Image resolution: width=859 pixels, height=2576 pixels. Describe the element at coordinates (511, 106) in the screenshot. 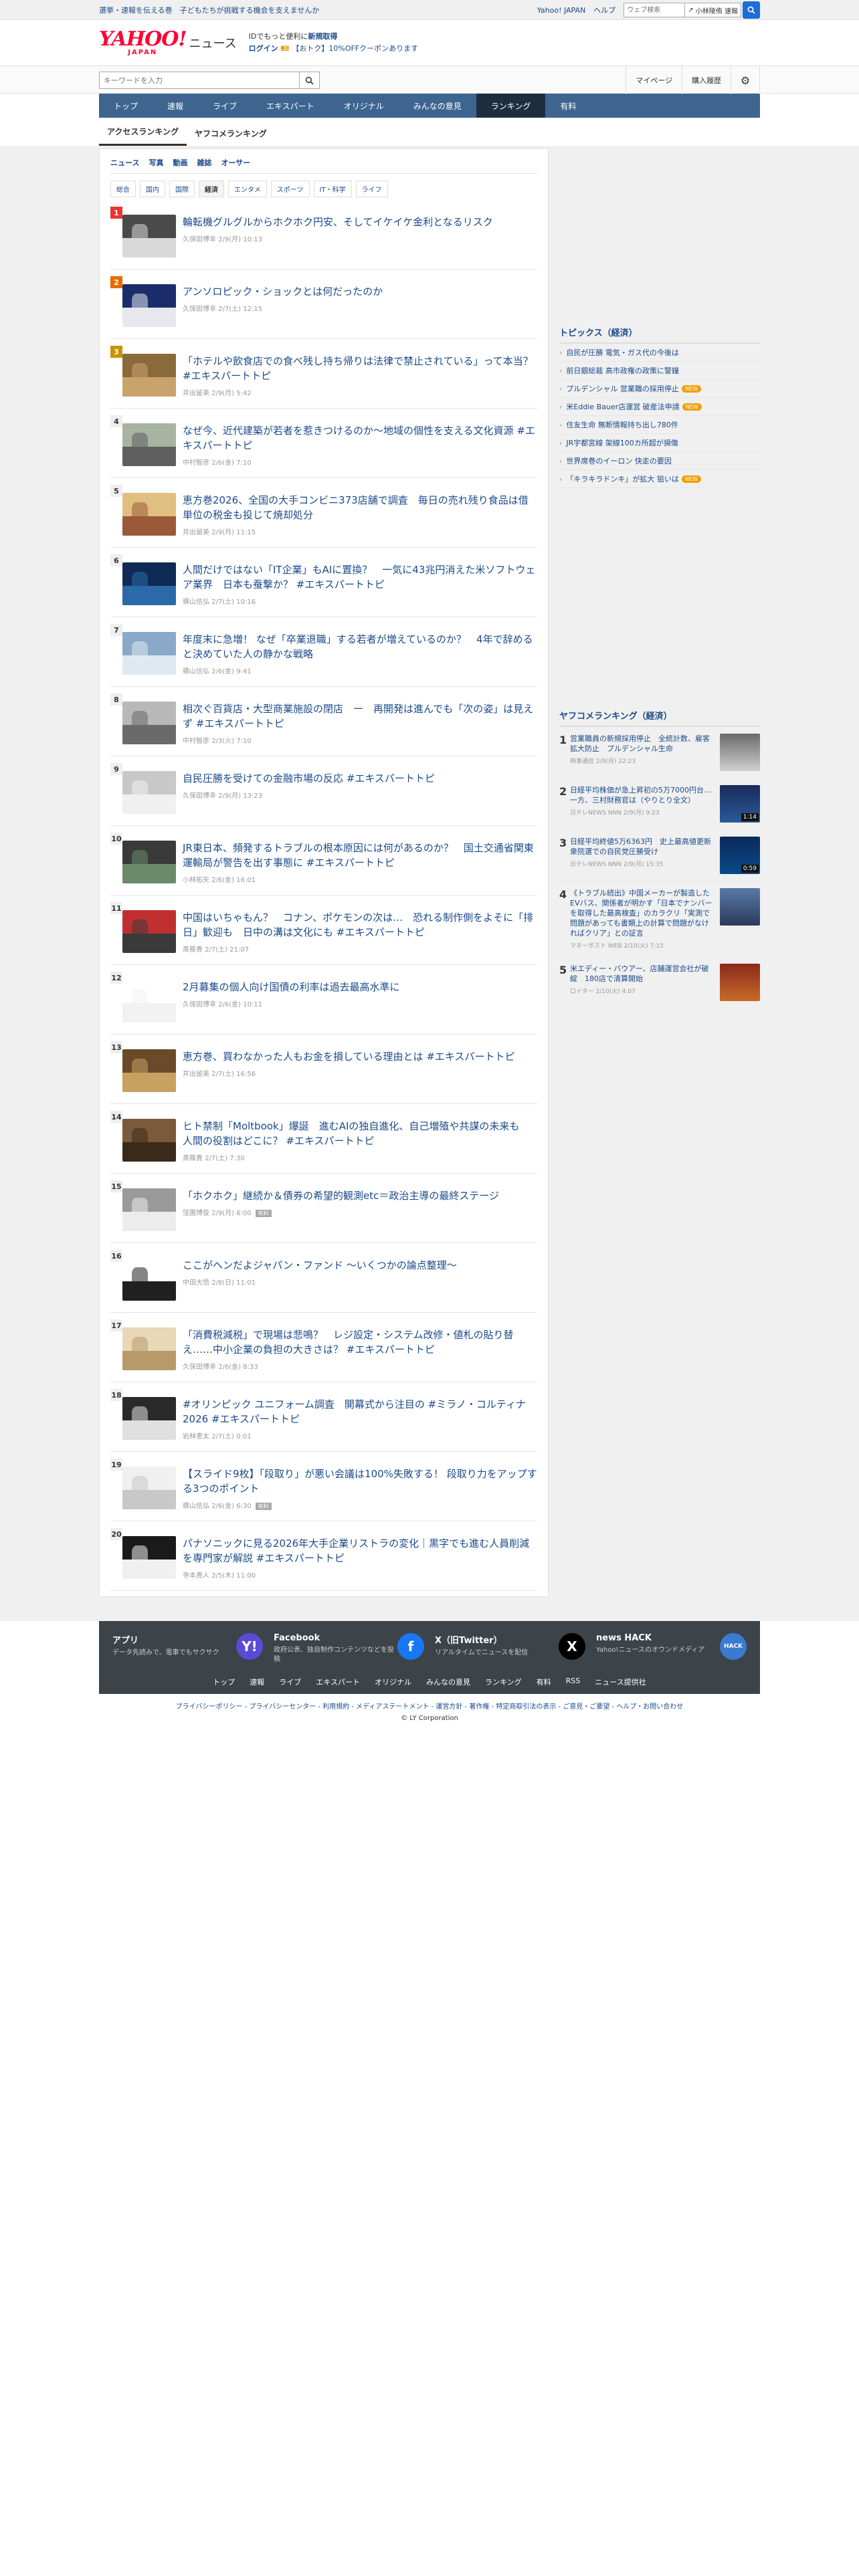

I see `nav-ranking: ランキング` at that location.